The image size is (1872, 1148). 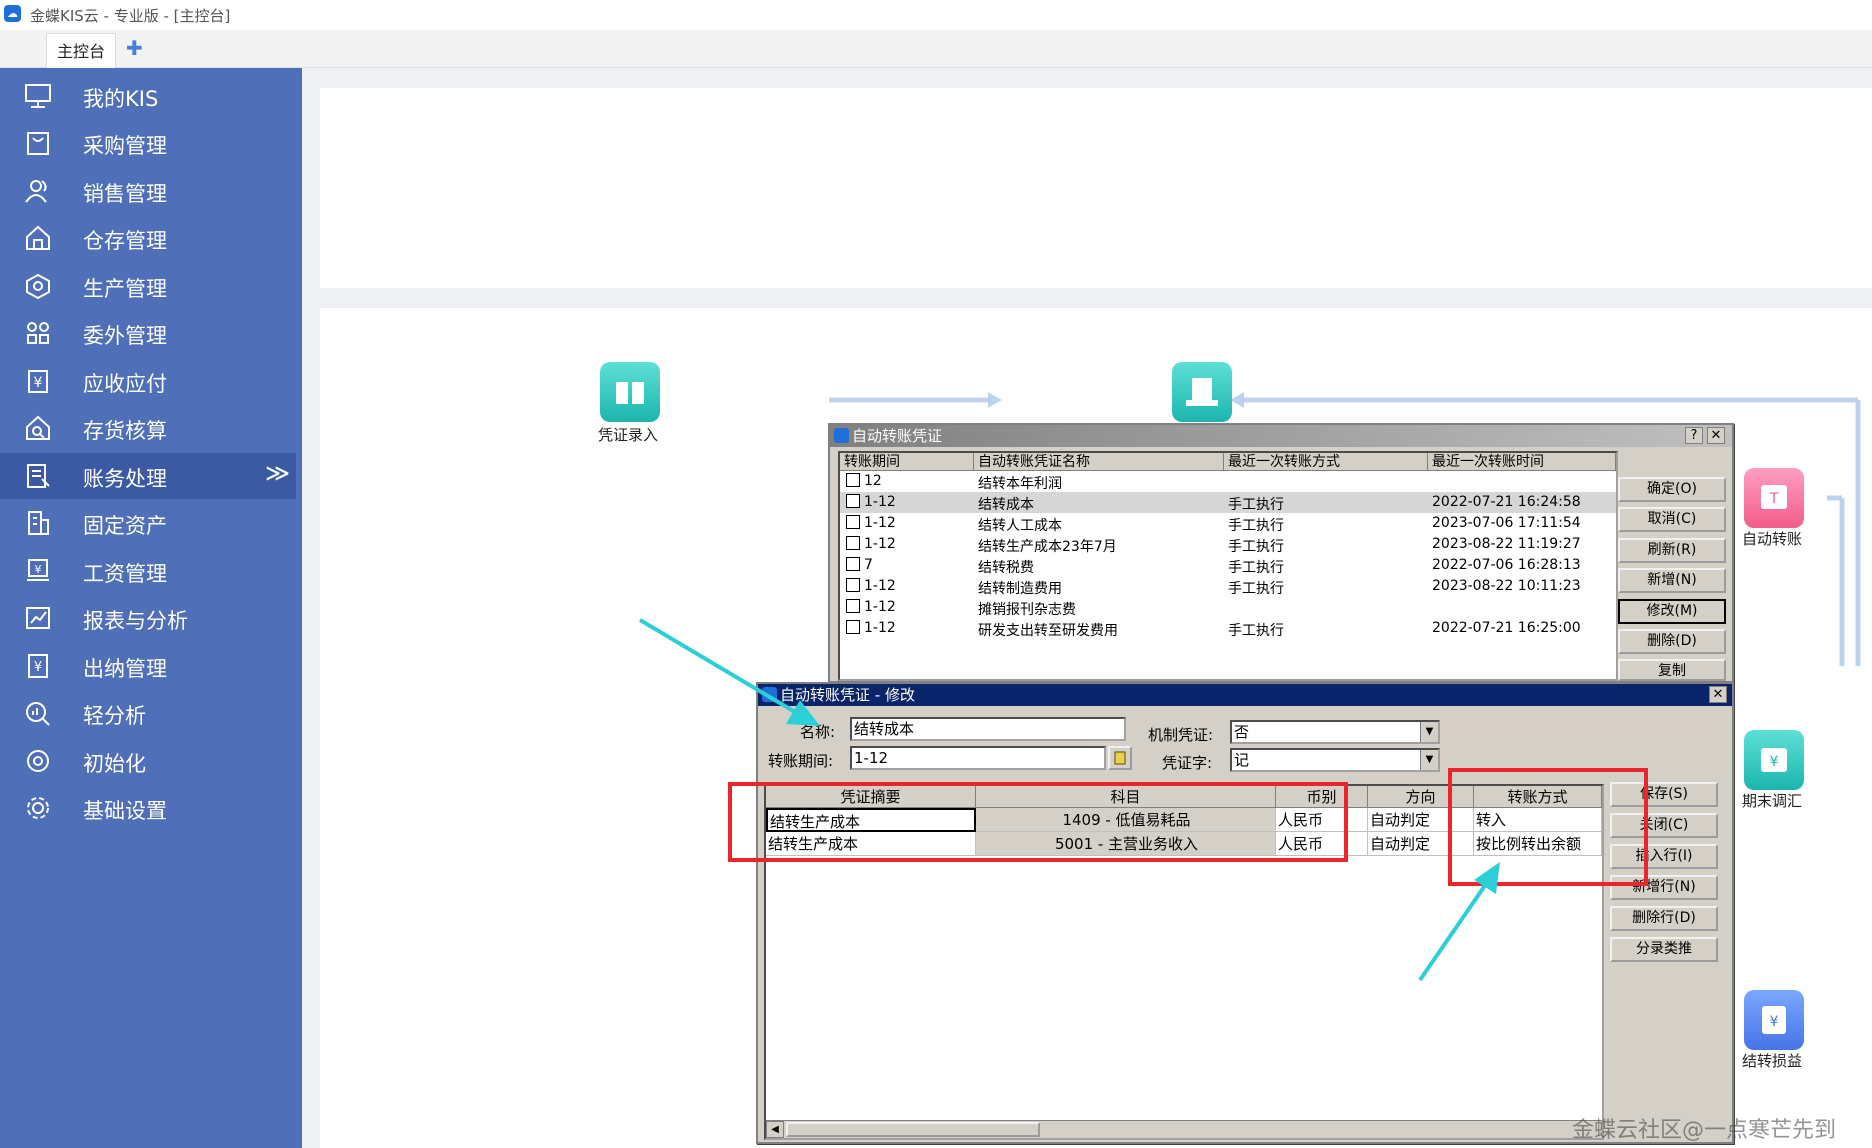 What do you see at coordinates (1069, 800) in the screenshot?
I see `annotation-arrows` at bounding box center [1069, 800].